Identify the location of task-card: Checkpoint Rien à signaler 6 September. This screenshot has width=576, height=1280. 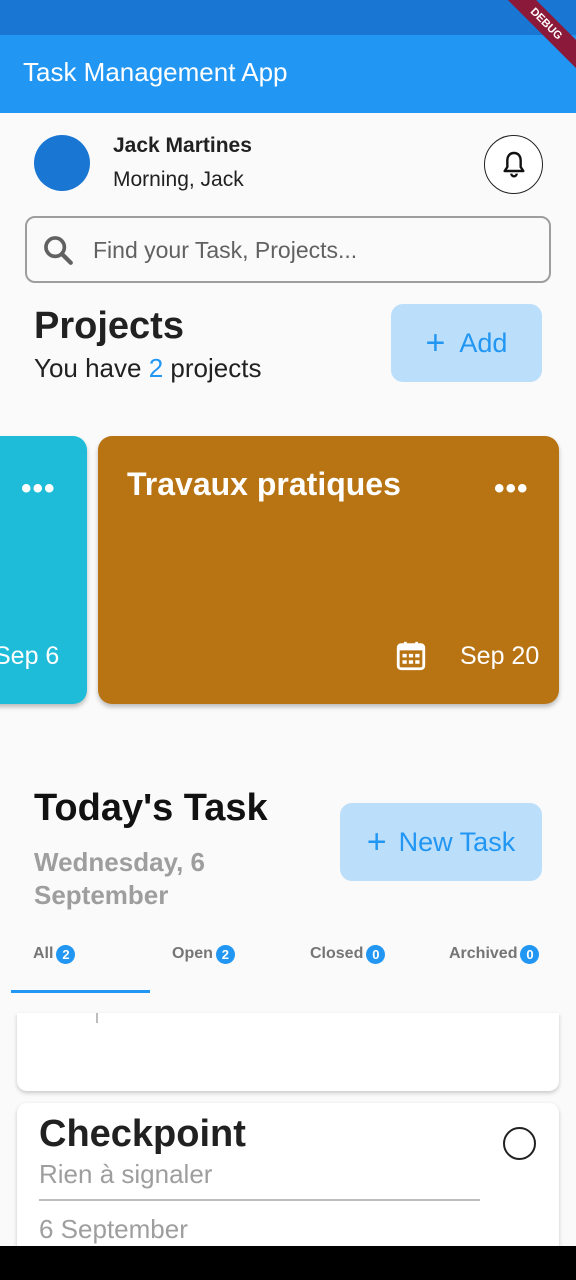
(288, 1174).